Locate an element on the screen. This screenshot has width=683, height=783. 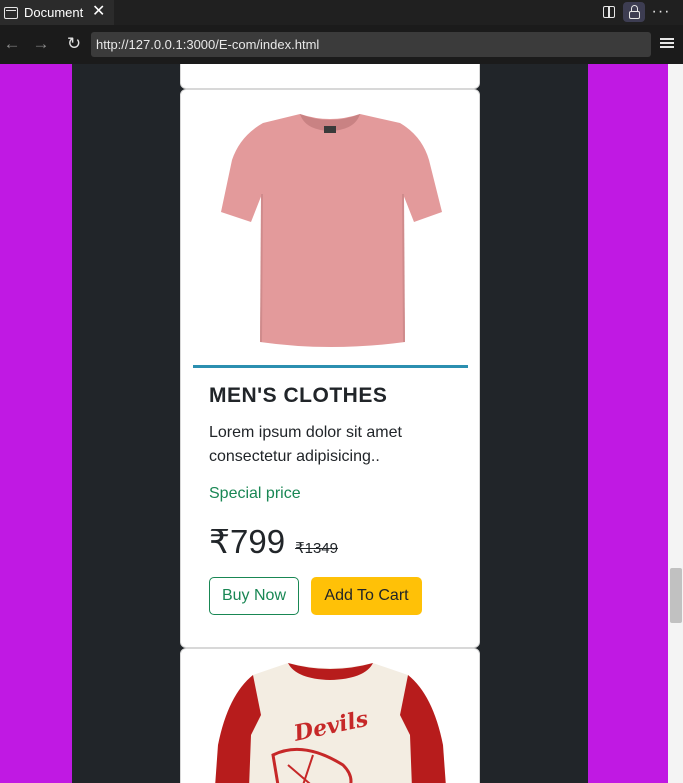
buy-now-button: Buy Now is located at coordinates (254, 596).